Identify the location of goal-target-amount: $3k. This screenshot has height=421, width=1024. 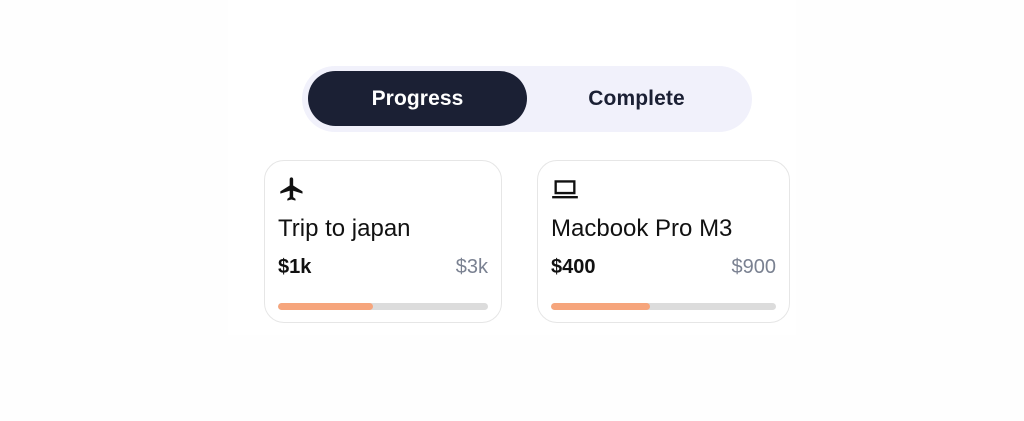
(471, 267).